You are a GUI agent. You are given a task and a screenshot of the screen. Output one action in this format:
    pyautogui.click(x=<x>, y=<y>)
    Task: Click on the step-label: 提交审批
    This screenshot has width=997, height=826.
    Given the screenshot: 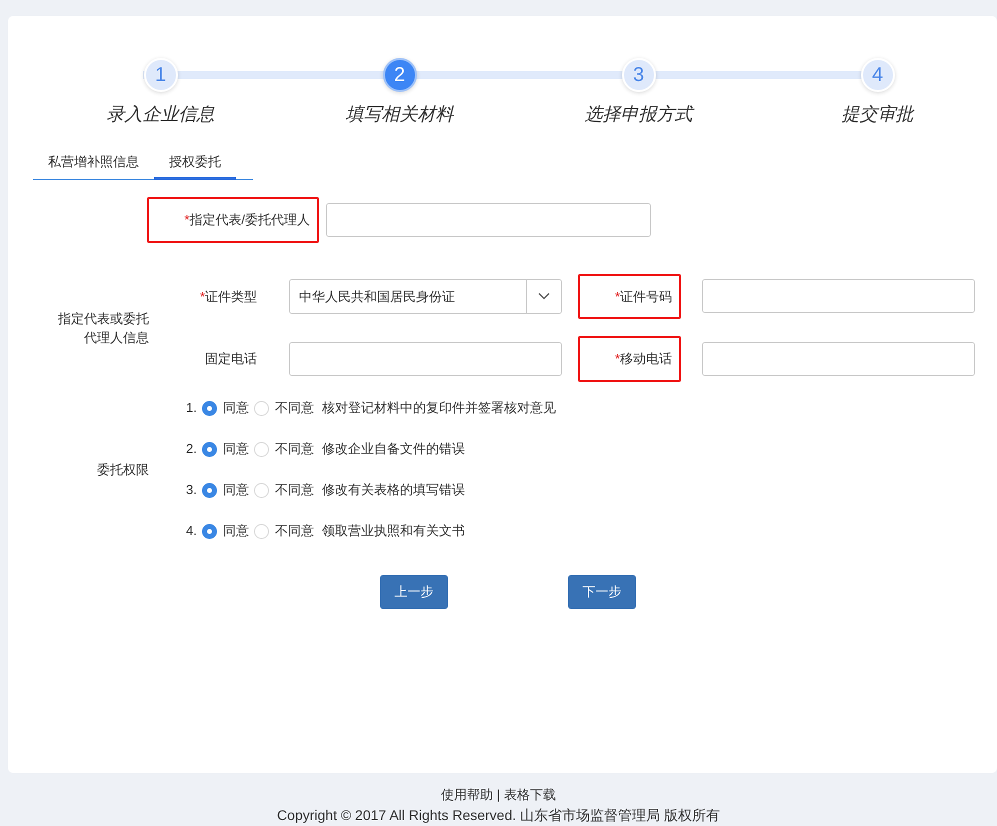 What is the action you would take?
    pyautogui.click(x=878, y=114)
    